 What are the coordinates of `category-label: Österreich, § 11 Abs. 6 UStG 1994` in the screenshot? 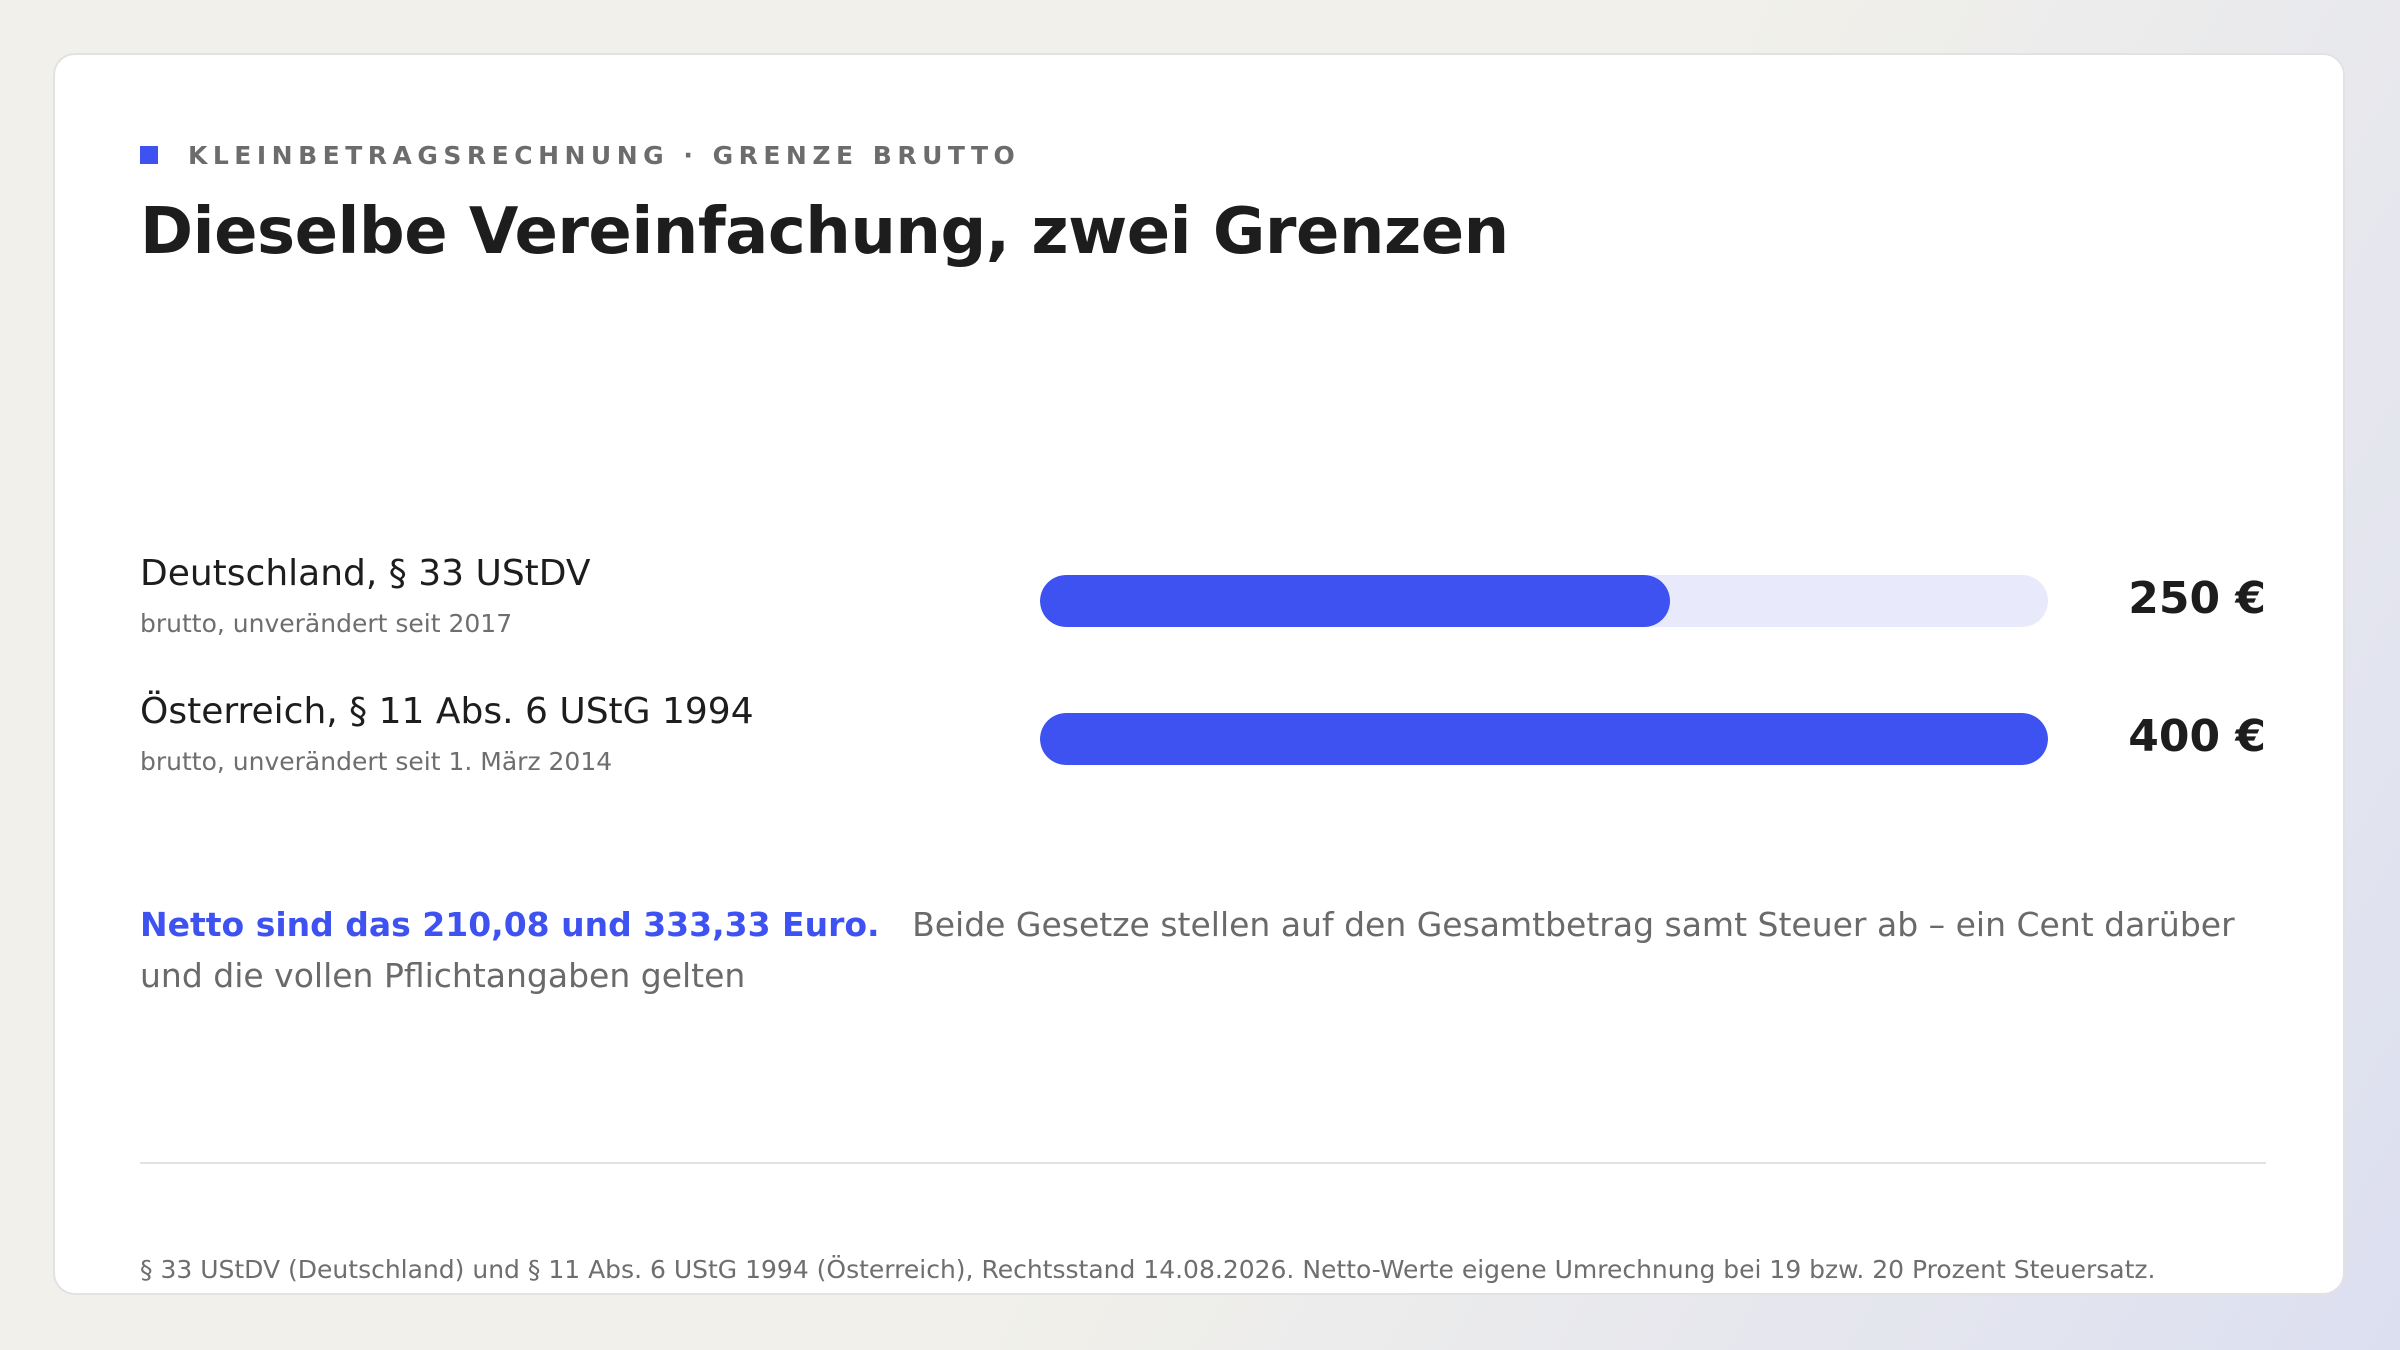 It's located at (447, 711).